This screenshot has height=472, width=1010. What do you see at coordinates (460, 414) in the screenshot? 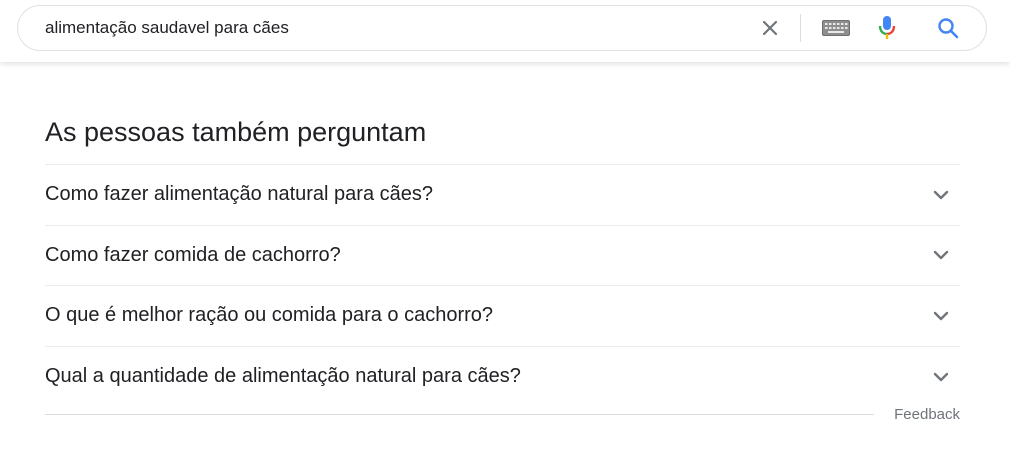
I see `feedback-divider` at bounding box center [460, 414].